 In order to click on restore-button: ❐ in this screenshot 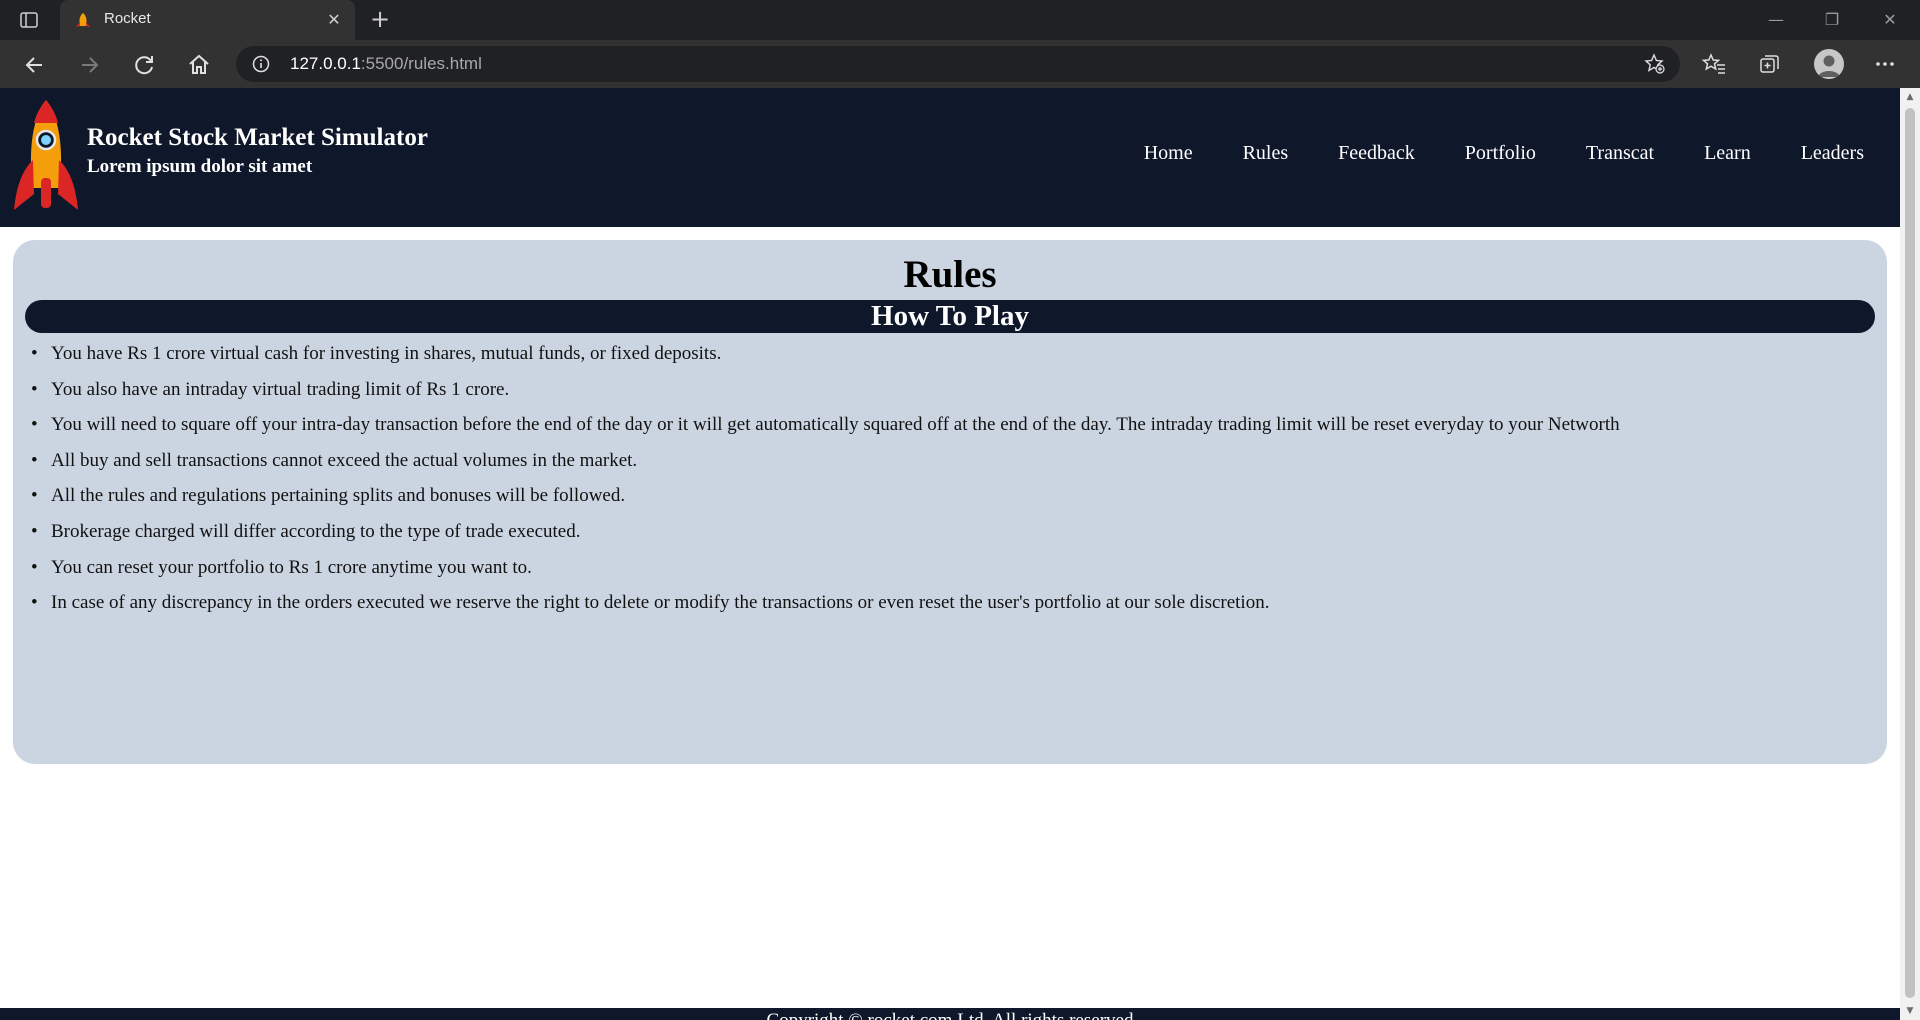, I will do `click(1832, 20)`.